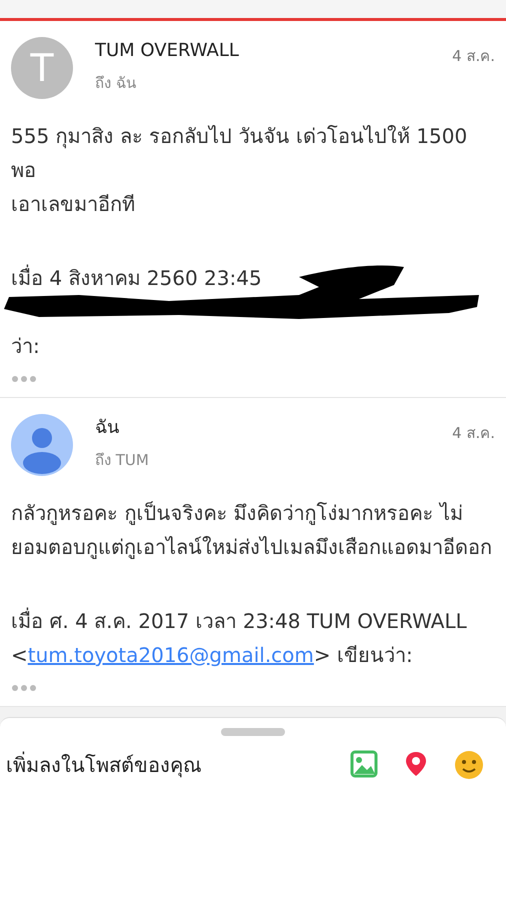  Describe the element at coordinates (107, 428) in the screenshot. I see `sender-name: ฉัน` at that location.